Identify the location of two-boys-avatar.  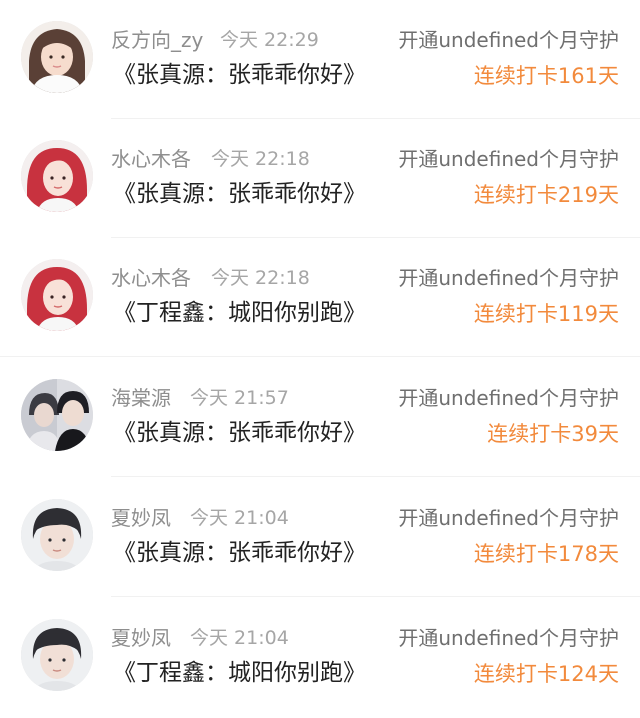
(57, 415).